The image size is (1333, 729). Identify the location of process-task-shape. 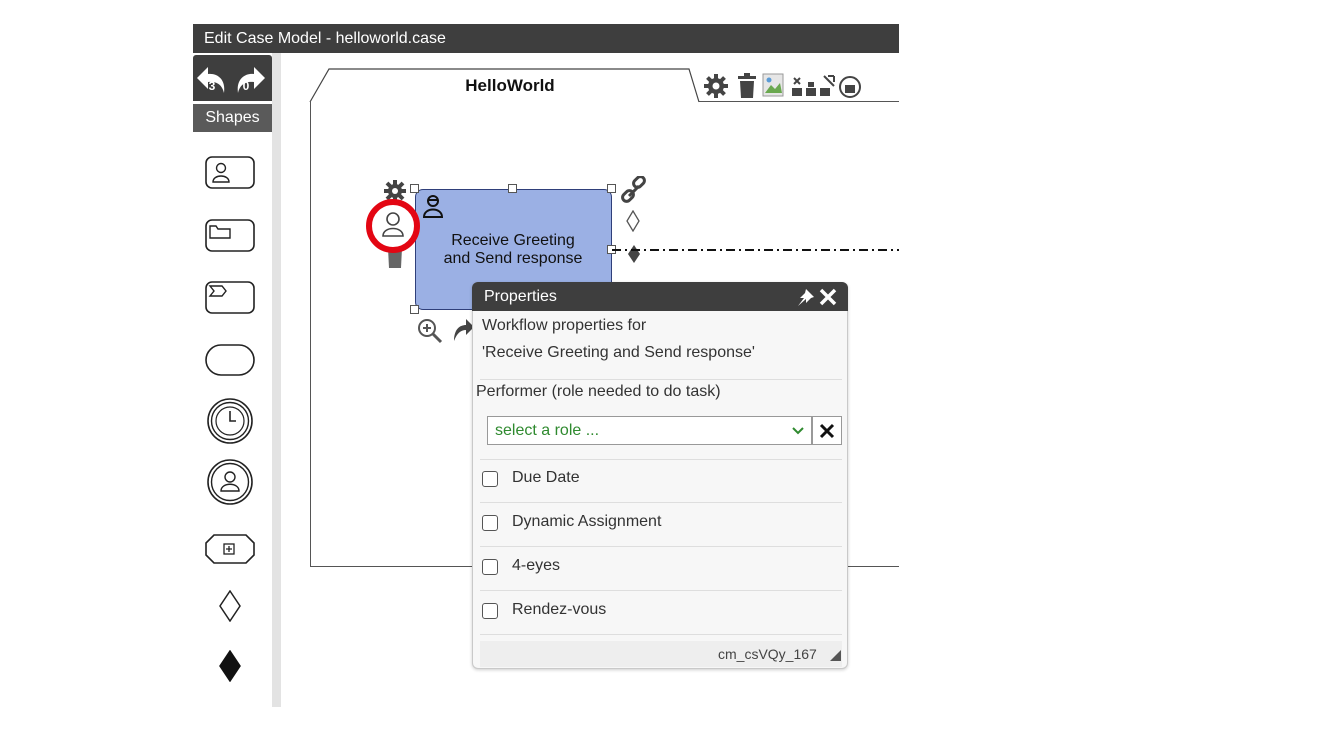
(230, 300).